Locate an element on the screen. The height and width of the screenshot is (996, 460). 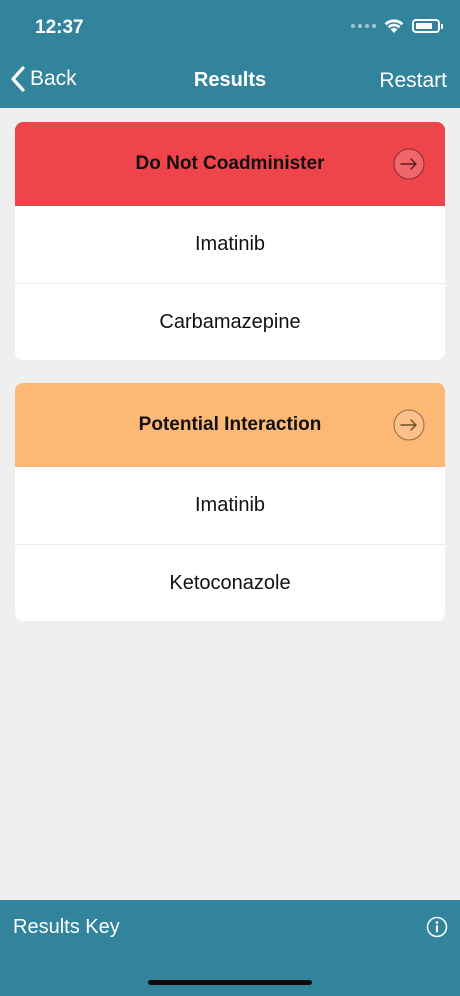
back-label: Back is located at coordinates (53, 78).